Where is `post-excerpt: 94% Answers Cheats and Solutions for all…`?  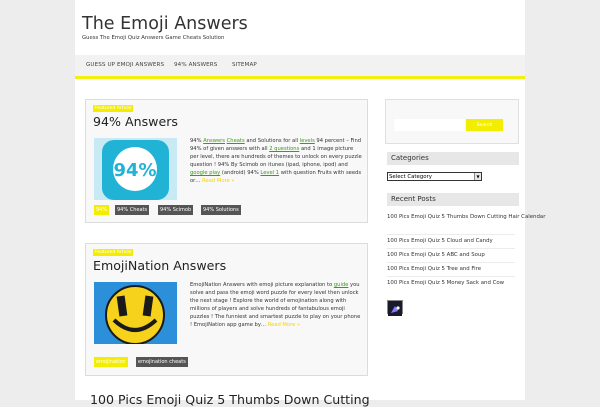 post-excerpt: 94% Answers Cheats and Solutions for all… is located at coordinates (276, 161).